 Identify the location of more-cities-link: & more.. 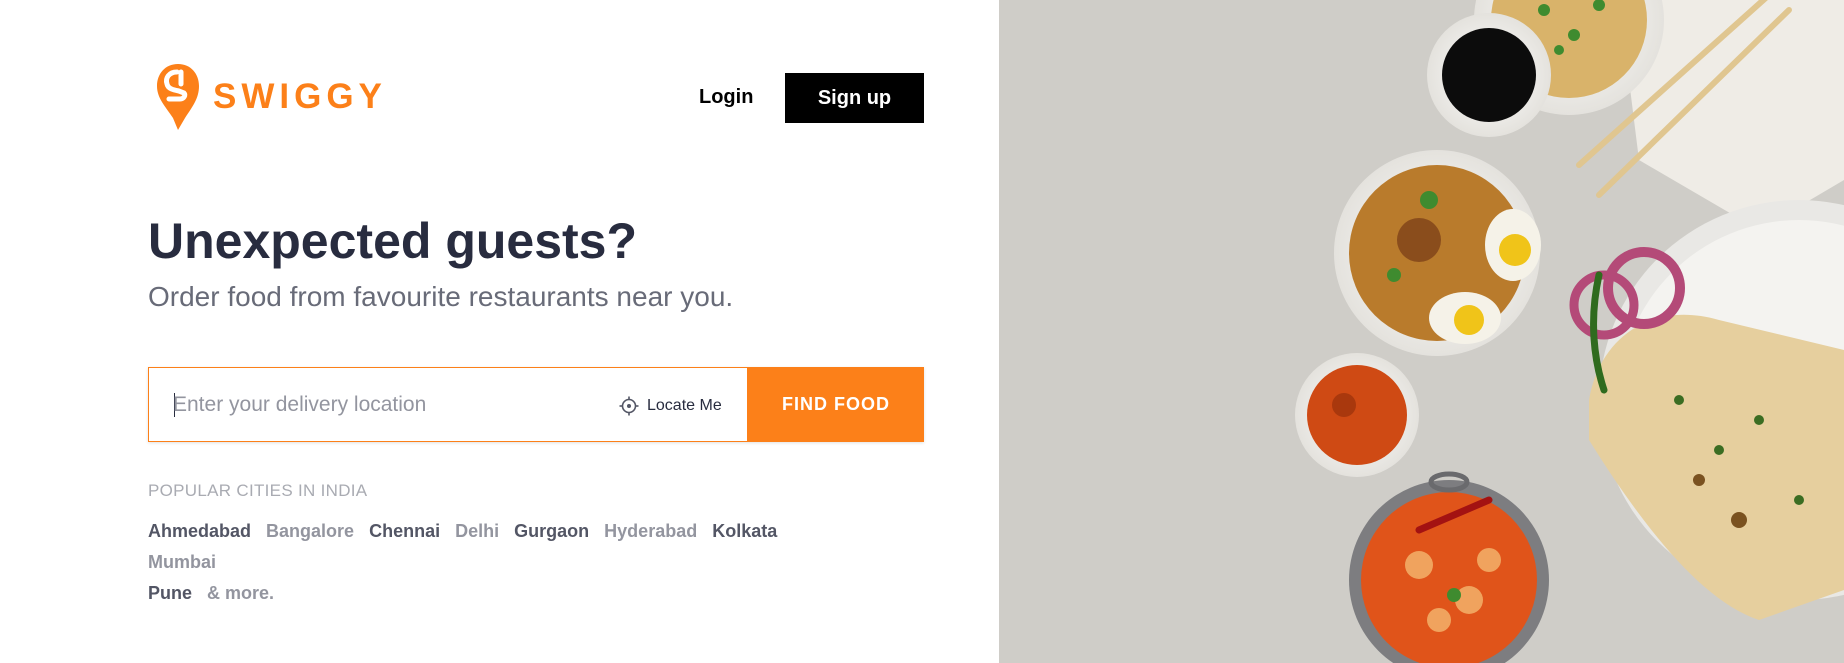
(240, 593).